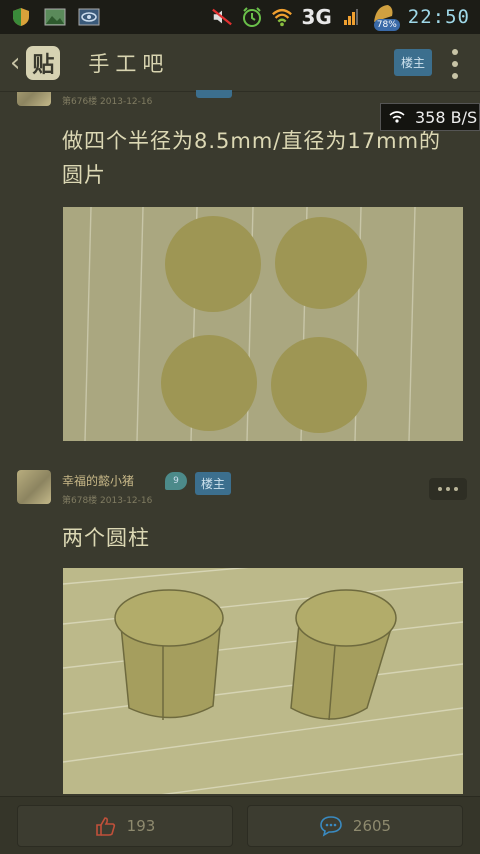  Describe the element at coordinates (107, 501) in the screenshot. I see `post2-floor-info: 第678楼 2013-12-16` at that location.